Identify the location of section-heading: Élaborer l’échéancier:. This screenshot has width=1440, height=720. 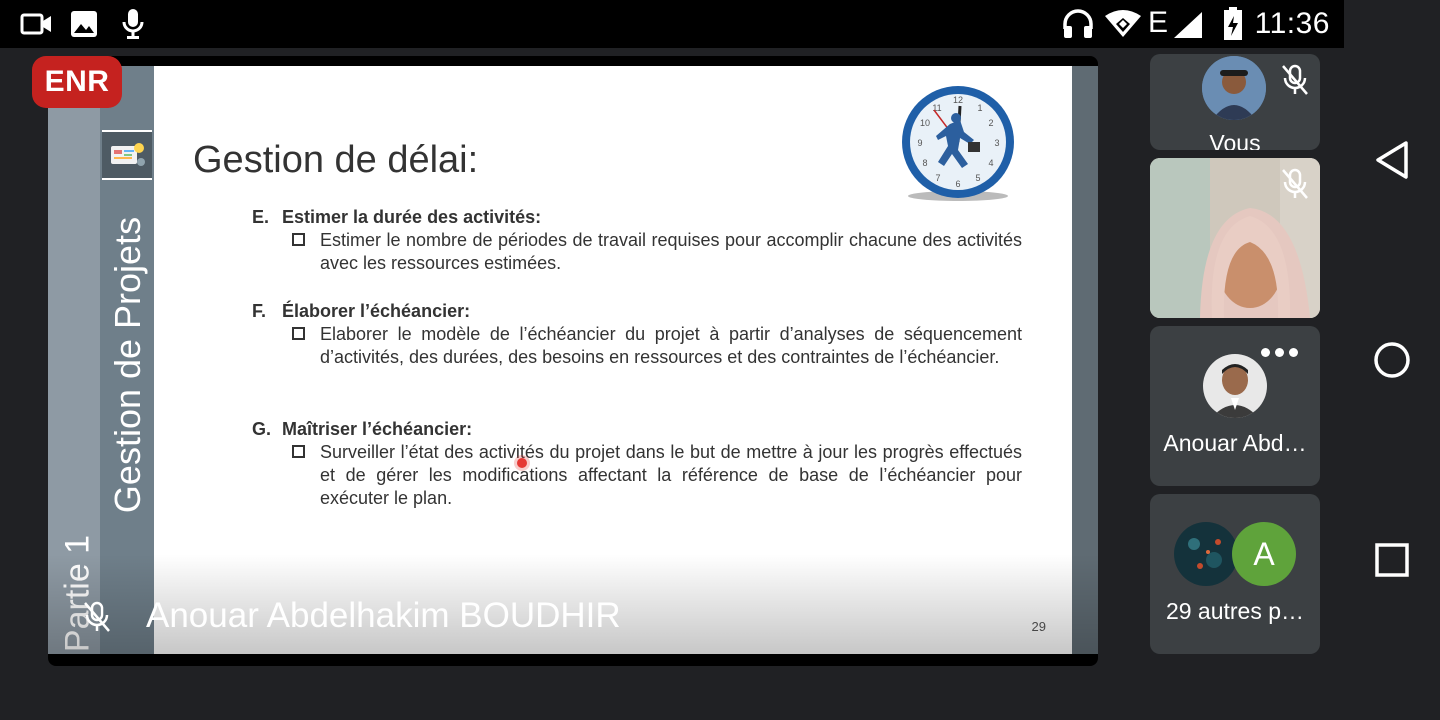
(376, 311).